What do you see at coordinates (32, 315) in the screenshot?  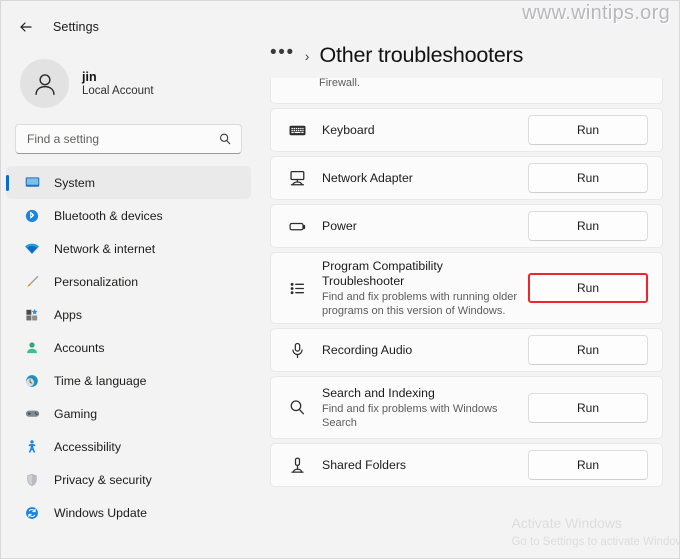 I see `apps-icon` at bounding box center [32, 315].